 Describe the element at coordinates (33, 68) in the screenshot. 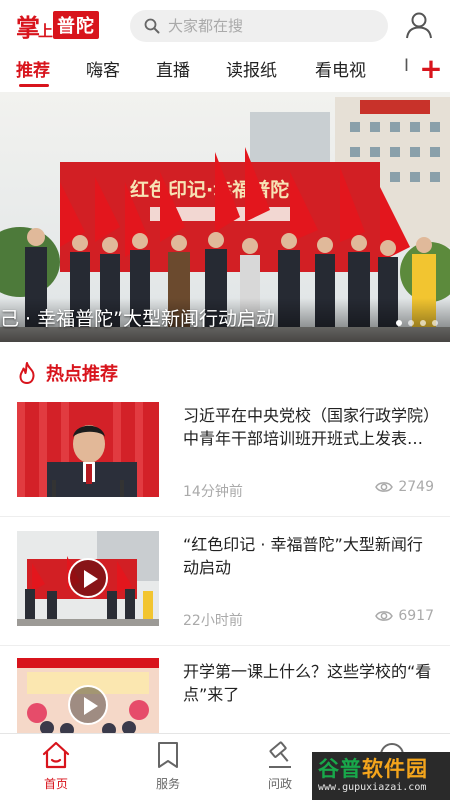

I see `tab-recommend: 推荐` at that location.